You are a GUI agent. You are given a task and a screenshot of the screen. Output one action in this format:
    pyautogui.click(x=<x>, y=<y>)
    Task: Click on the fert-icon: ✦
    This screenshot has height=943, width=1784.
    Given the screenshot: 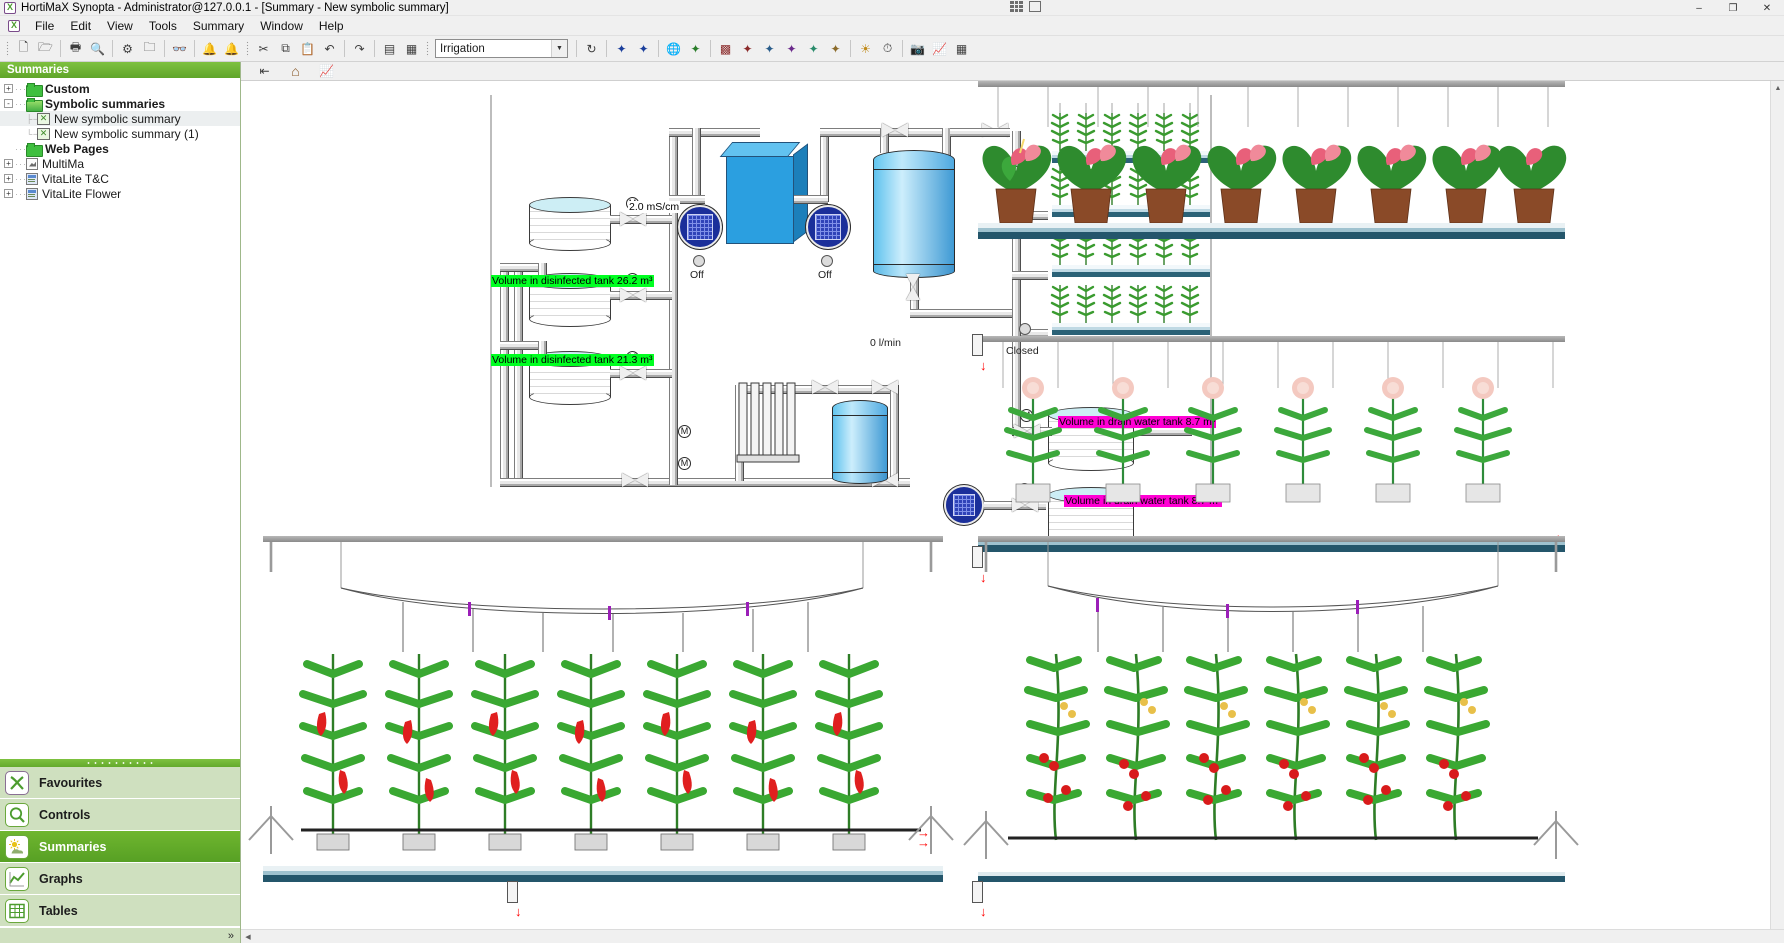 What is the action you would take?
    pyautogui.click(x=813, y=48)
    